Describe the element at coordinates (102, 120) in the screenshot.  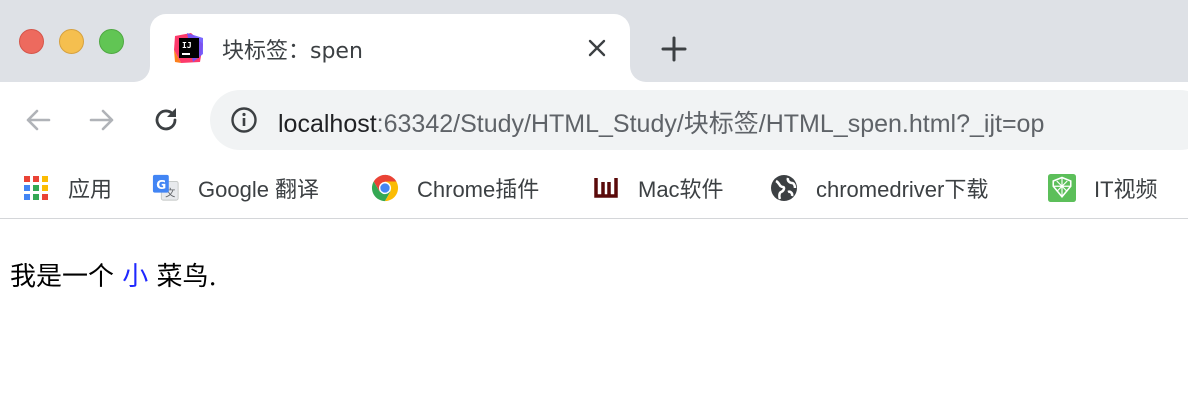
I see `arrow-right-icon` at that location.